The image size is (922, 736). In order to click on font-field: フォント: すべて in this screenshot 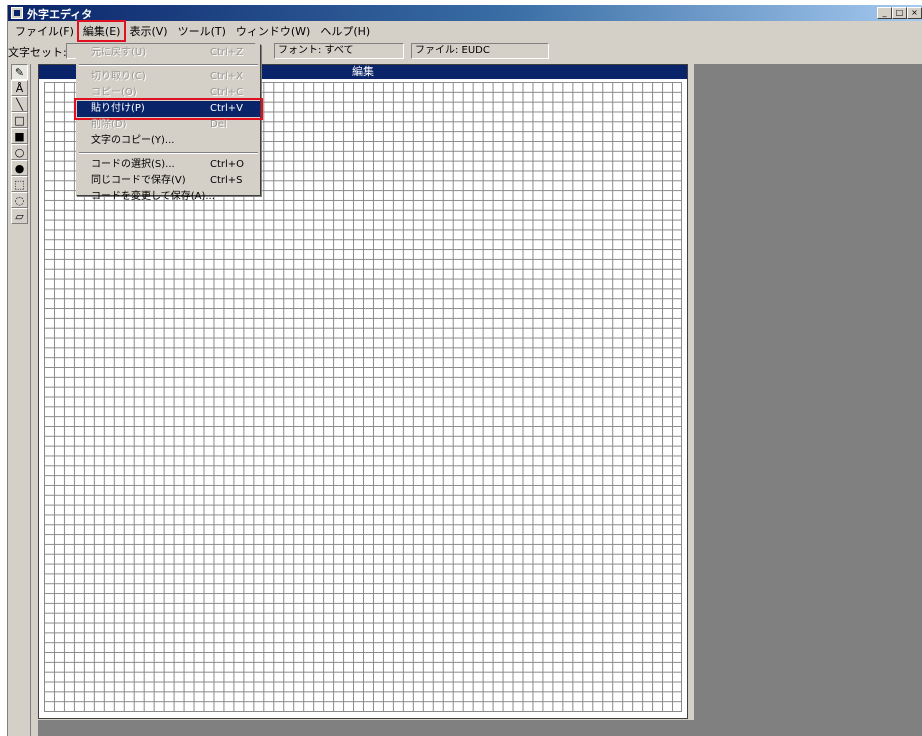, I will do `click(339, 51)`.